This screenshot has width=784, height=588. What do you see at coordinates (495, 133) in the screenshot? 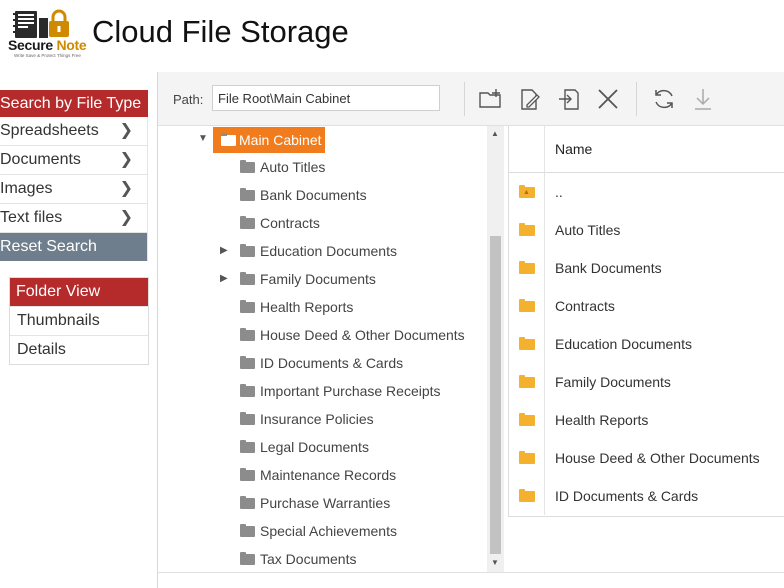
I see `scroll-up-arrow-icon: ▲` at bounding box center [495, 133].